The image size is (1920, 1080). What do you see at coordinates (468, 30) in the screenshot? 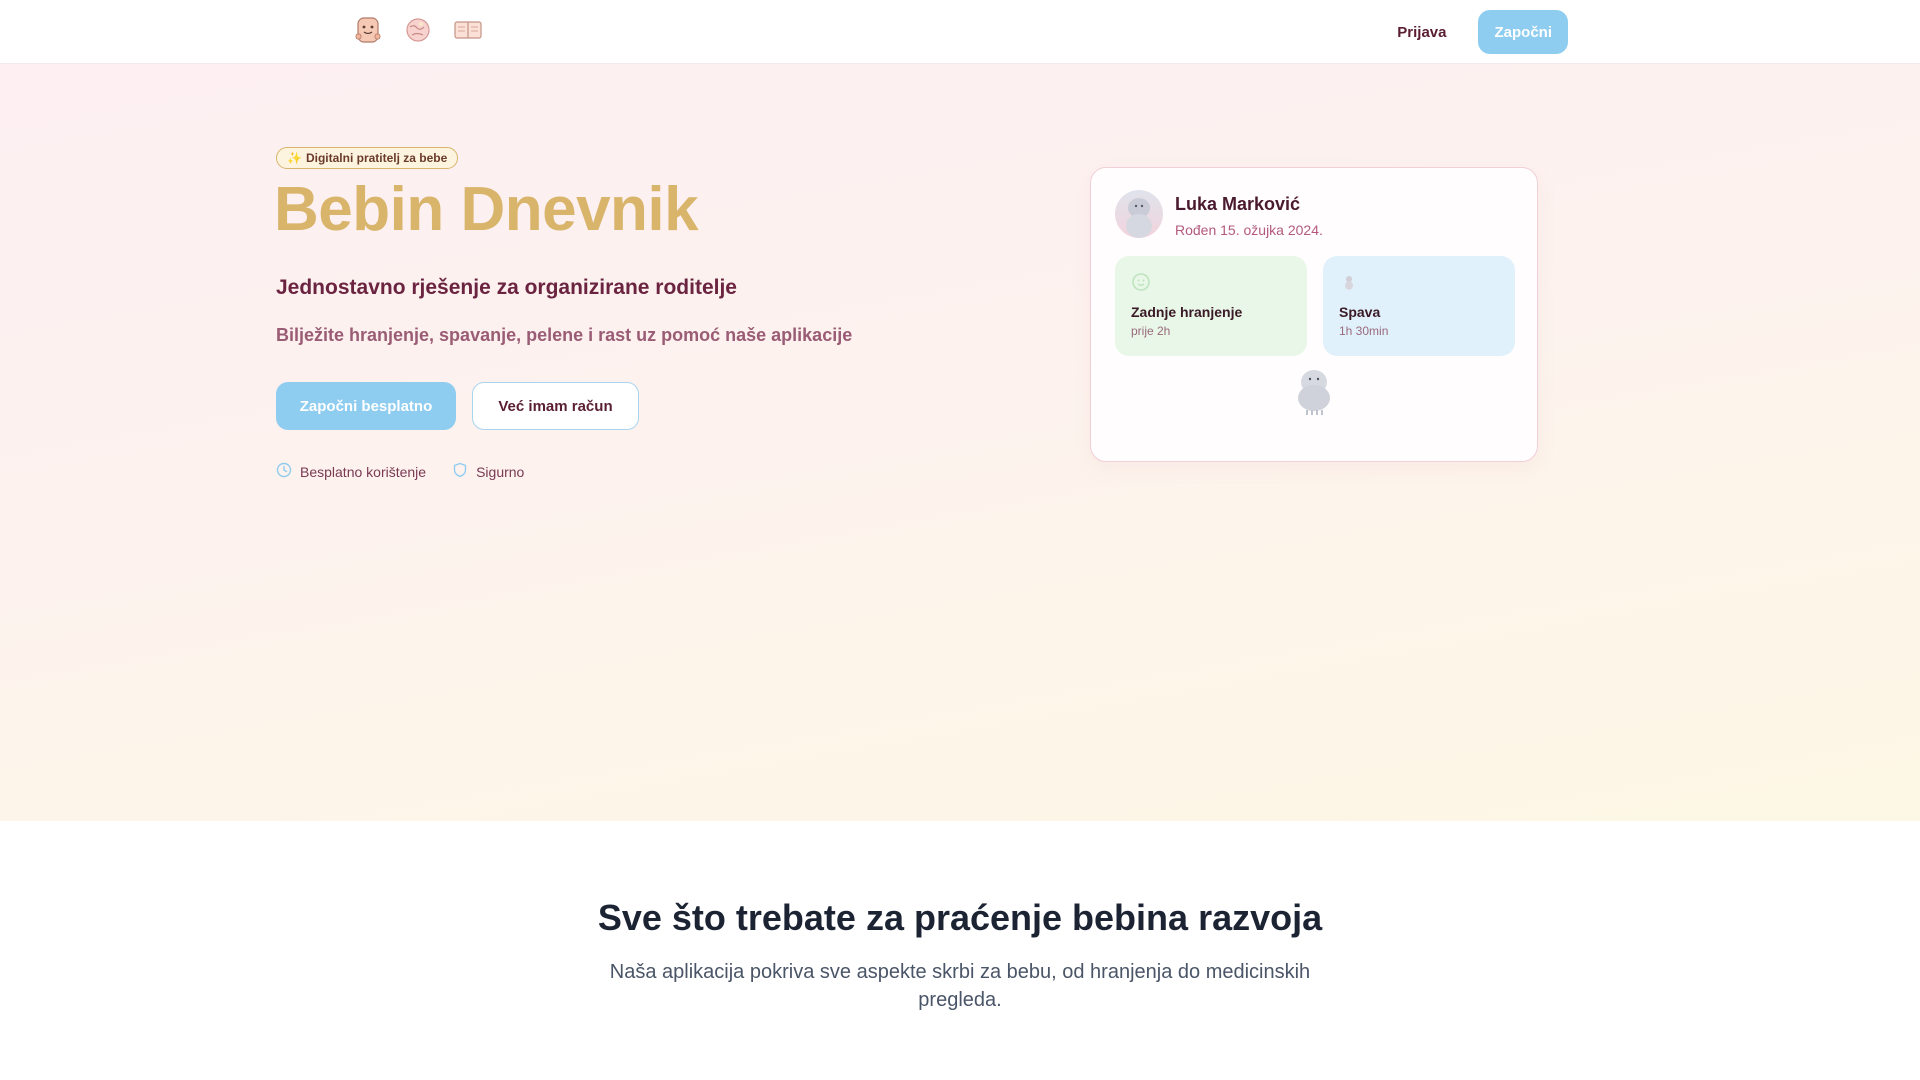
I see `book-logo-icon` at bounding box center [468, 30].